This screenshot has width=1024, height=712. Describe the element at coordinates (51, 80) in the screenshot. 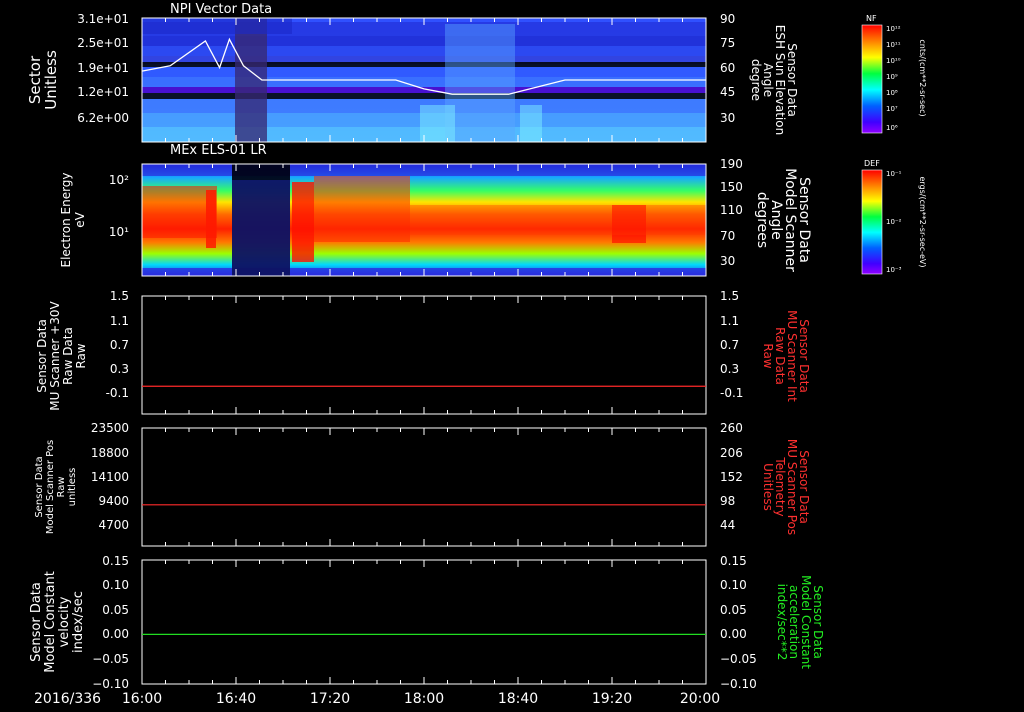

I see `p1-left-ylabel-line-1: Unitless` at that location.